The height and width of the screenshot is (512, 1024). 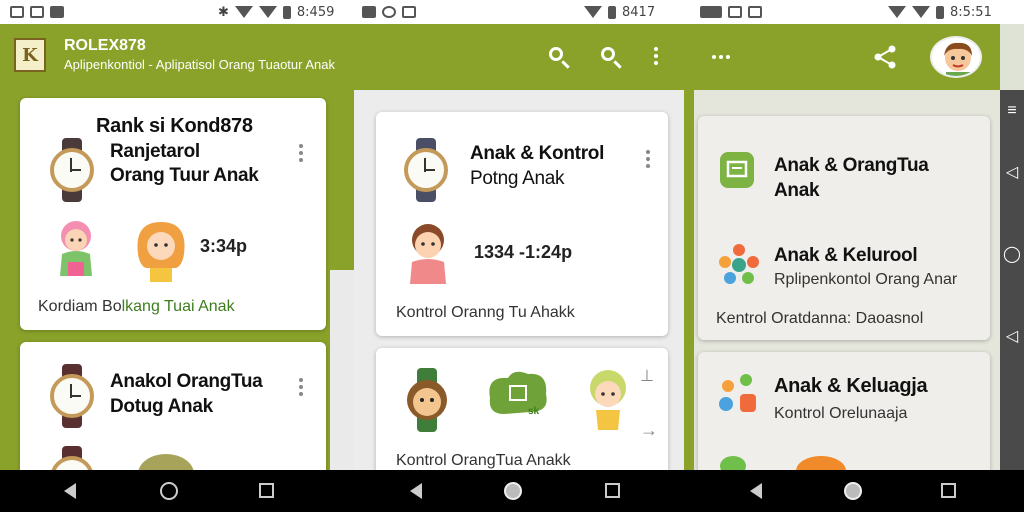 I want to click on item2-title: Anak & Kelurool, so click(x=846, y=255).